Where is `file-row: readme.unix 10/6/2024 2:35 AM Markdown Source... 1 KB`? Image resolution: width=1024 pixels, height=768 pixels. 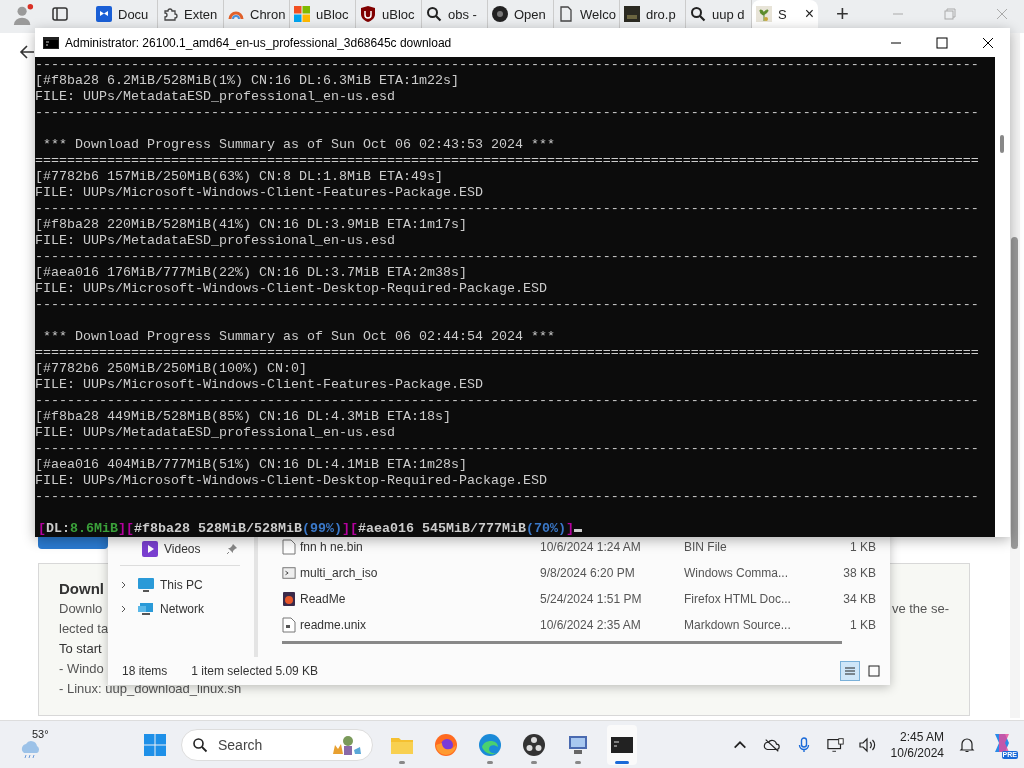
file-row: readme.unix 10/6/2024 2:35 AM Markdown Source... 1 KB is located at coordinates (579, 625).